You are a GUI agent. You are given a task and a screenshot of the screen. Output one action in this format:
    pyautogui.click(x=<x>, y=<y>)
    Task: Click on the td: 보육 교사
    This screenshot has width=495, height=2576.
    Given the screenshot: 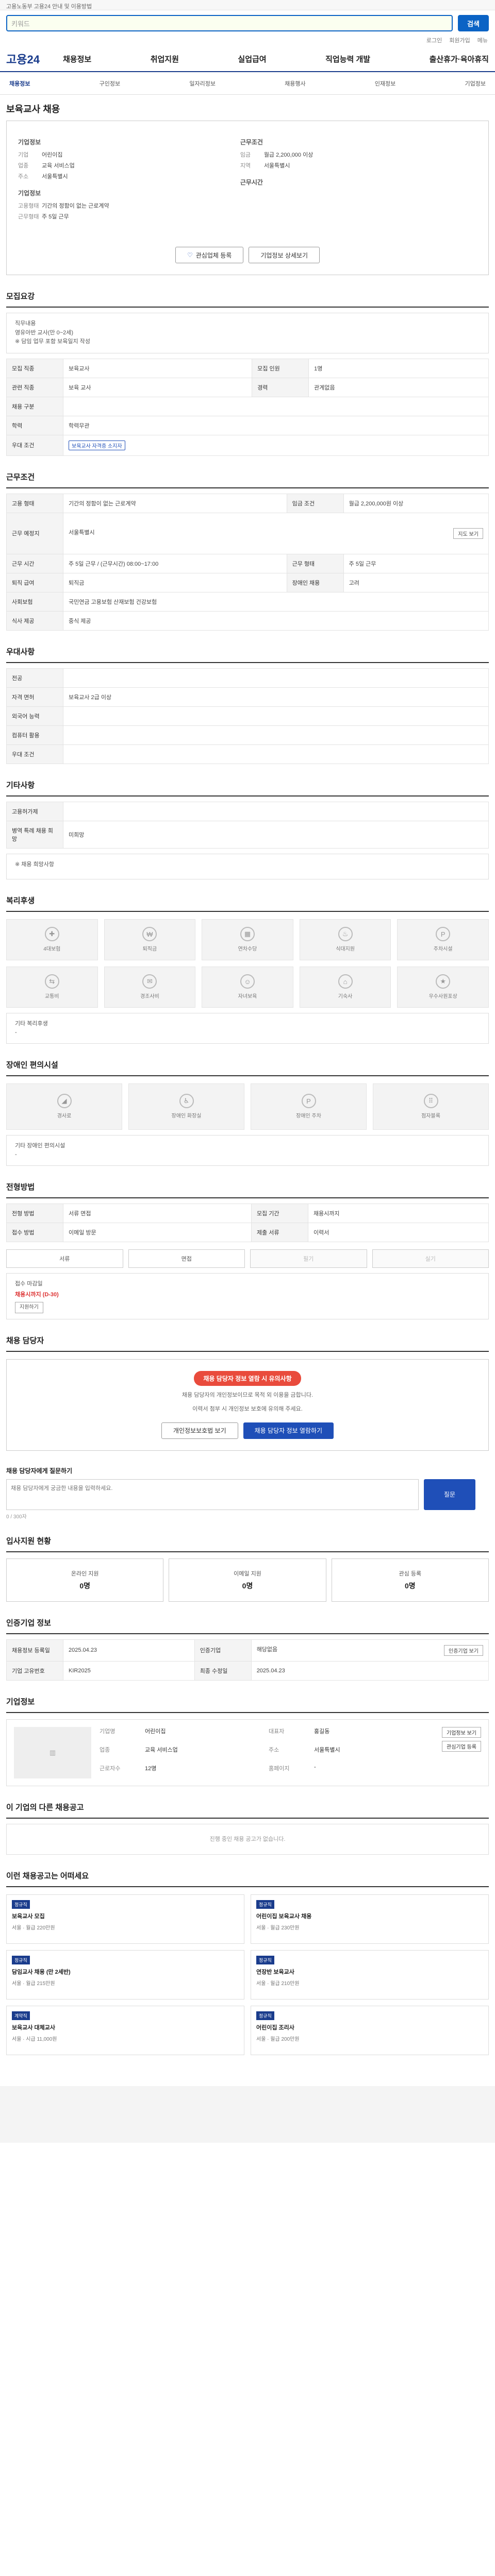 What is the action you would take?
    pyautogui.click(x=157, y=387)
    